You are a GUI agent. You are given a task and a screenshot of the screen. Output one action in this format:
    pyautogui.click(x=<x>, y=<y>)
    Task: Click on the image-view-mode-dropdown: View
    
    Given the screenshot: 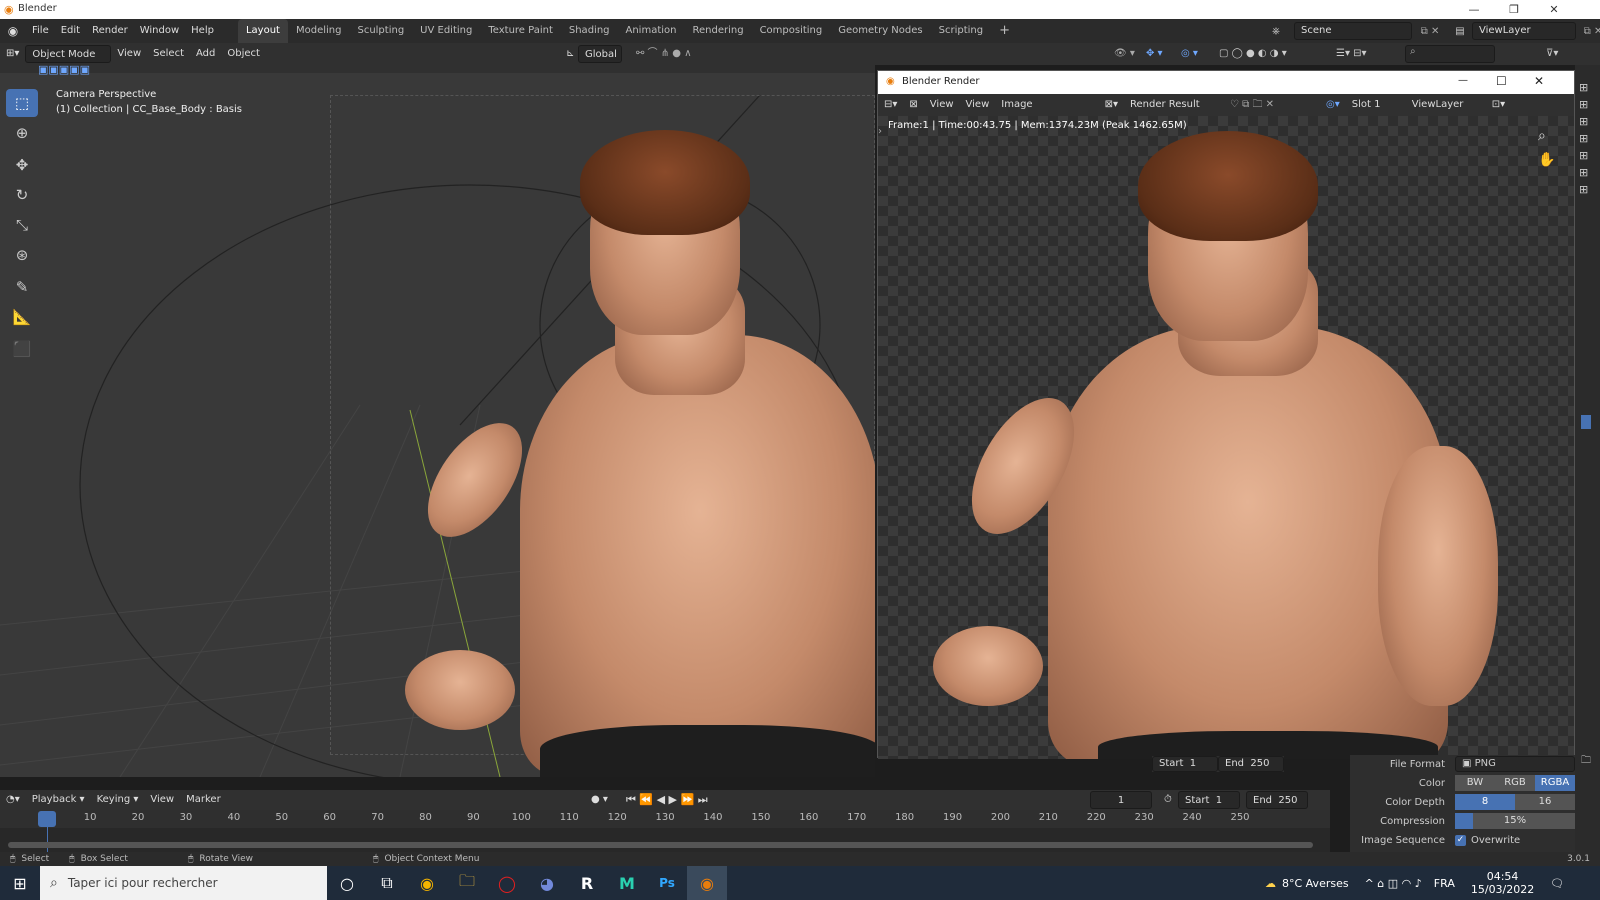 What is the action you would take?
    pyautogui.click(x=942, y=105)
    